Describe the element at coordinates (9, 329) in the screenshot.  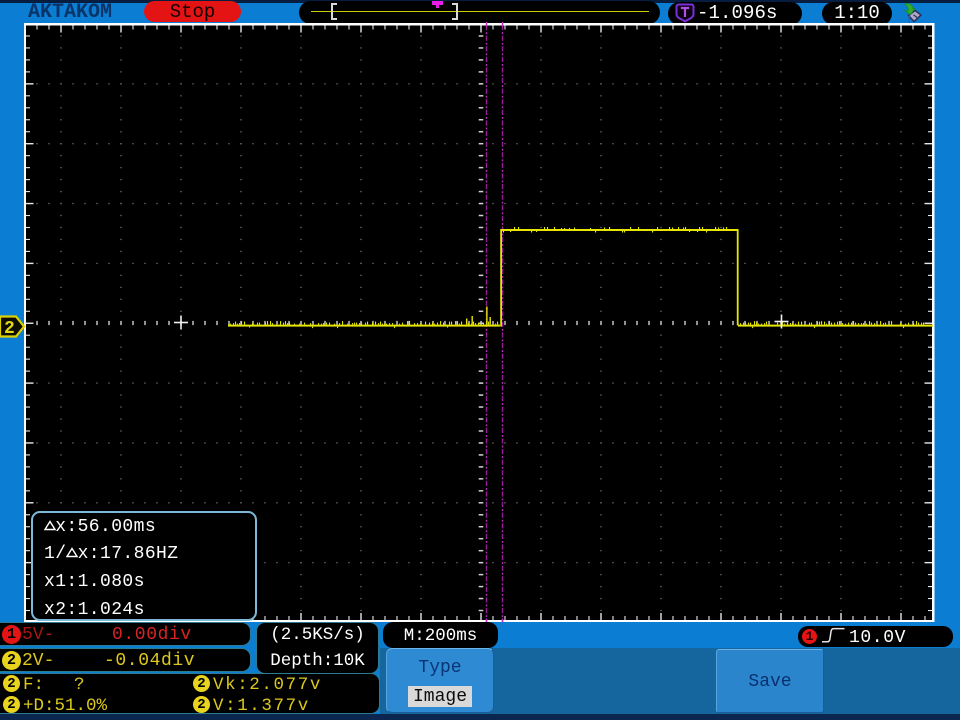
I see `svg-text: 2` at that location.